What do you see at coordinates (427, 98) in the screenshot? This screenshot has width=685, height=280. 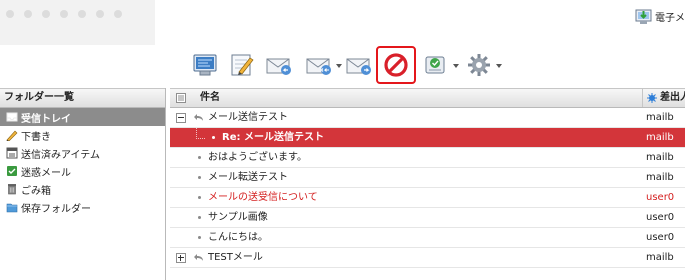 I see `message-list-header: 件名 差出人` at bounding box center [427, 98].